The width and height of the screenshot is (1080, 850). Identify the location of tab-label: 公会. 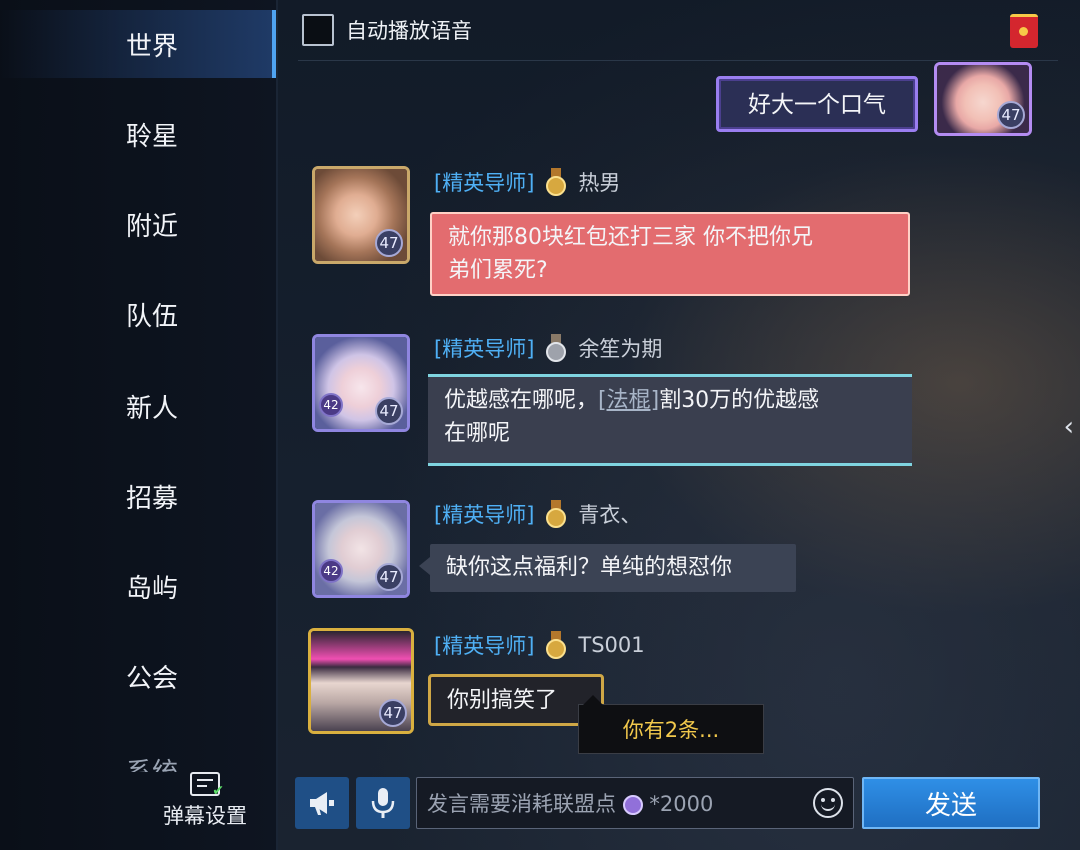
(152, 678).